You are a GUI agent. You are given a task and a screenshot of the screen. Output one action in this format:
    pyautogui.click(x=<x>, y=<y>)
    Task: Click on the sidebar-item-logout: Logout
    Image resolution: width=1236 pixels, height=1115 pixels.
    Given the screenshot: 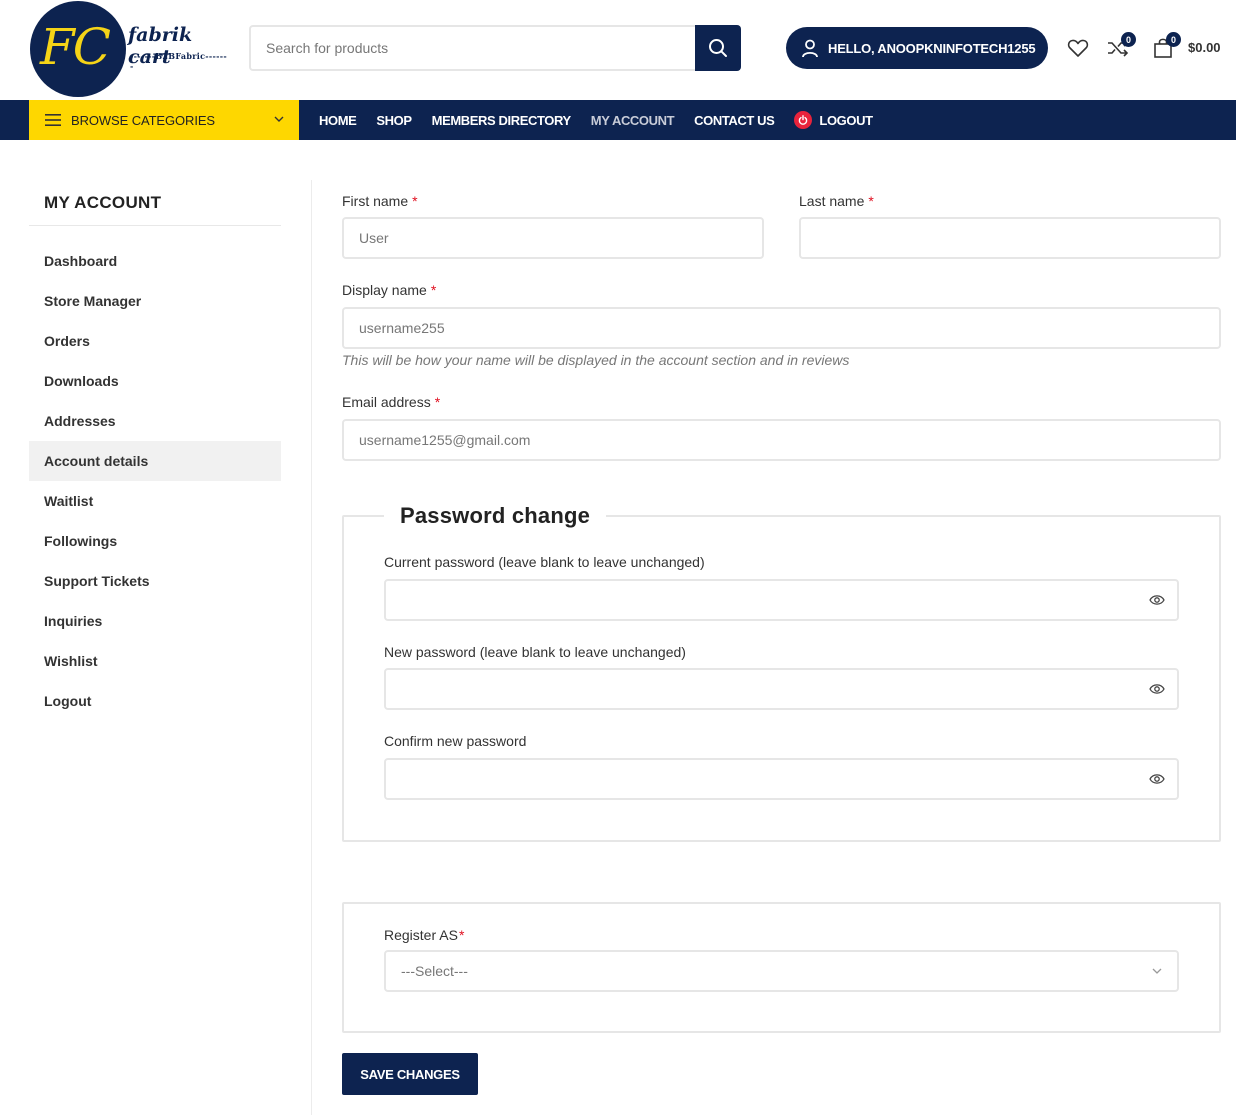 What is the action you would take?
    pyautogui.click(x=155, y=701)
    